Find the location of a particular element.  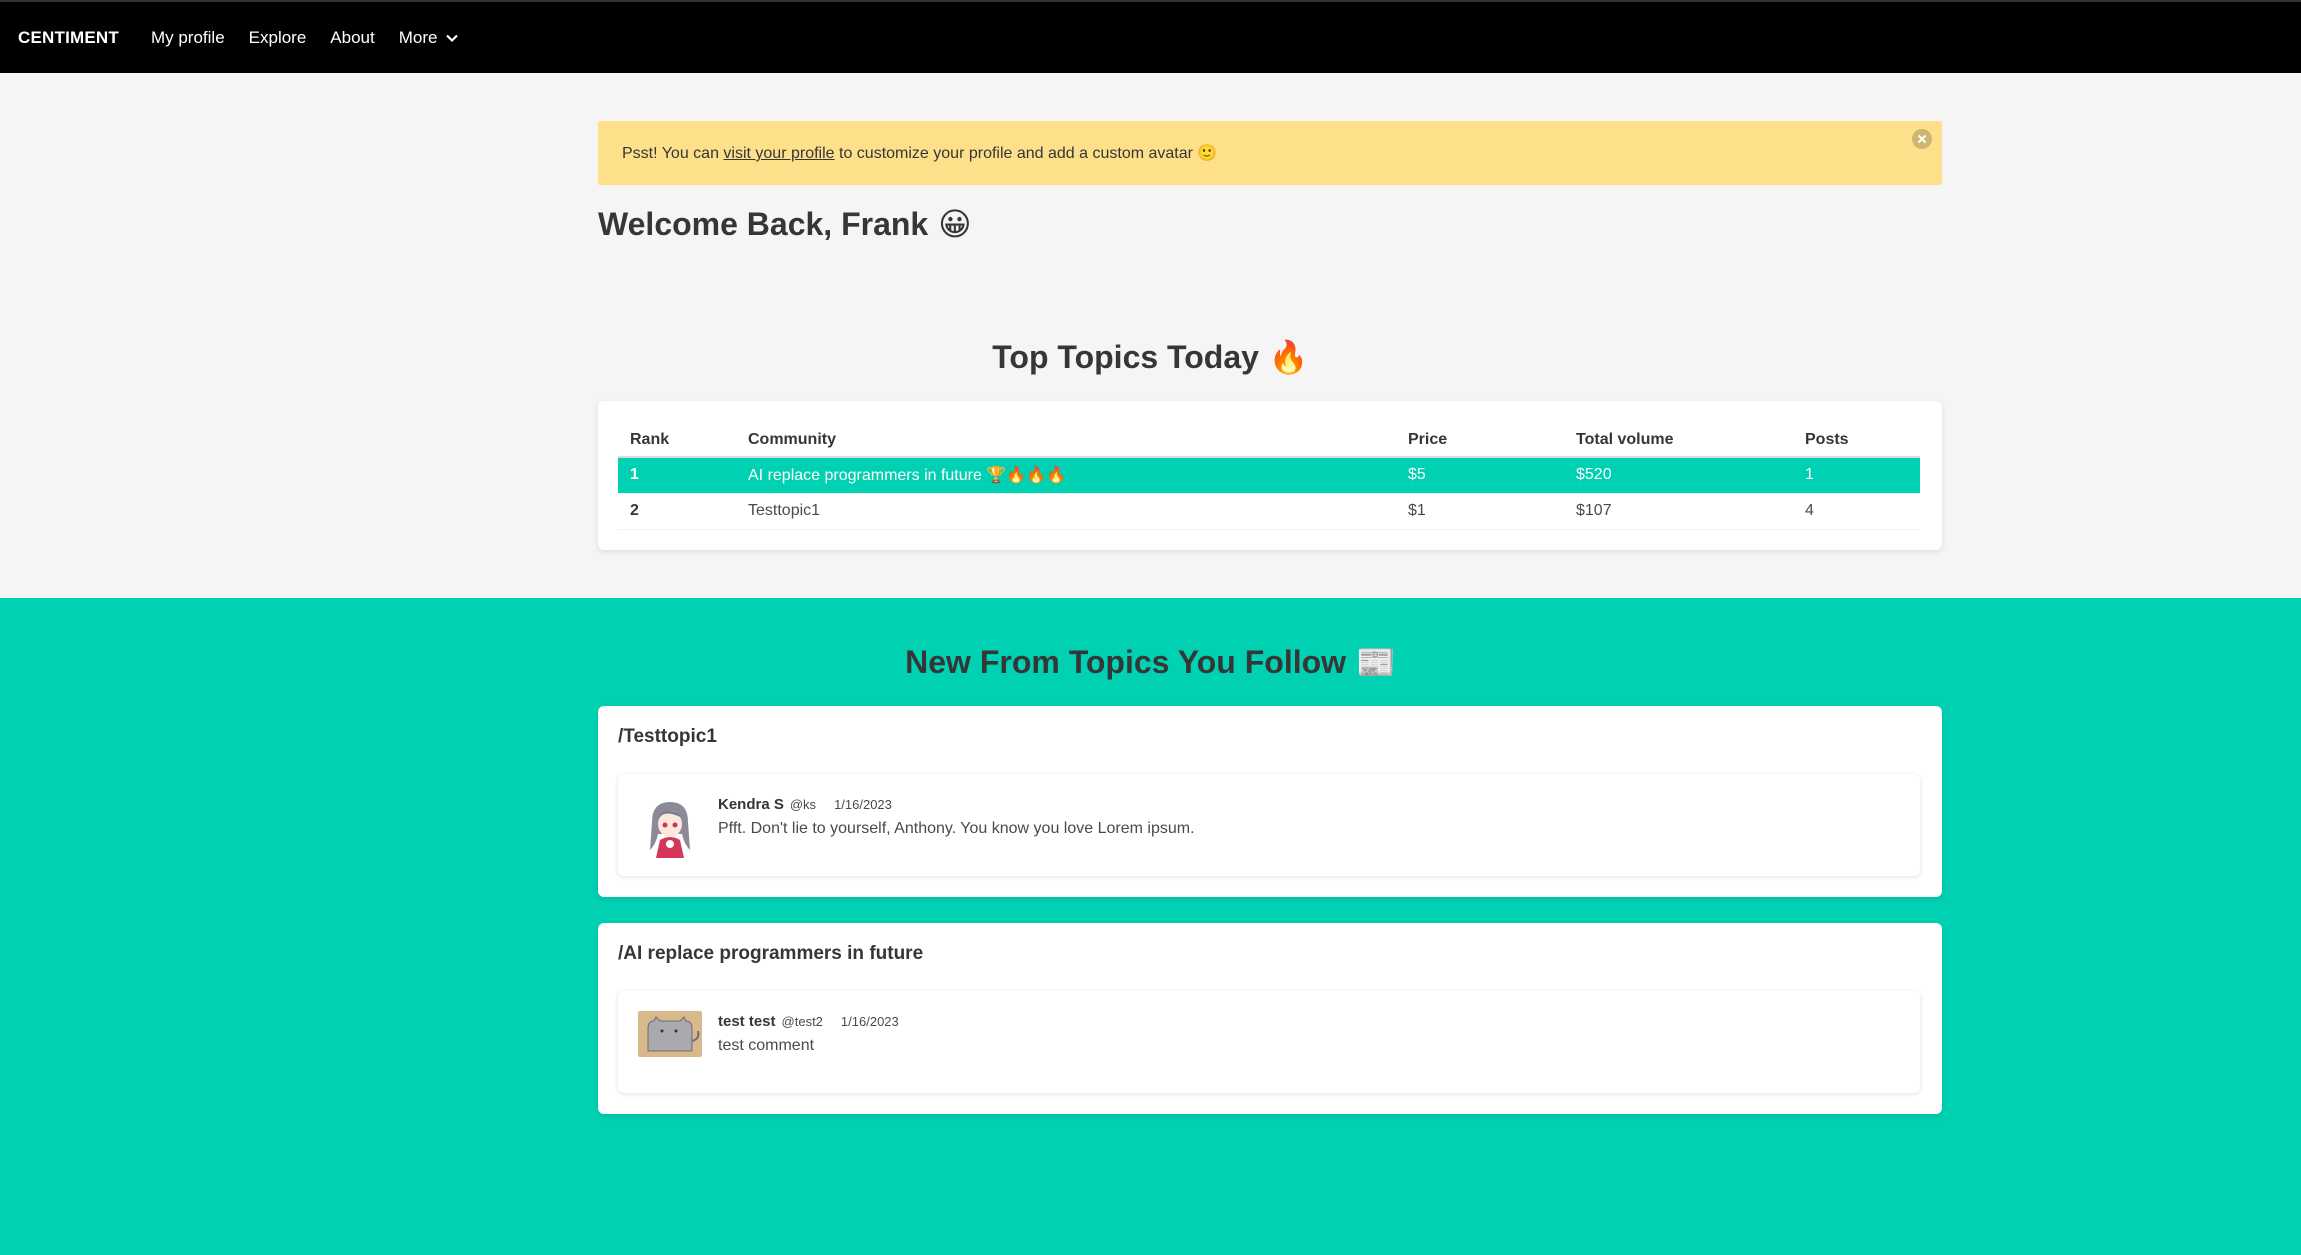

welcome-heading: Welcome Back, Frank 😀 is located at coordinates (785, 224).